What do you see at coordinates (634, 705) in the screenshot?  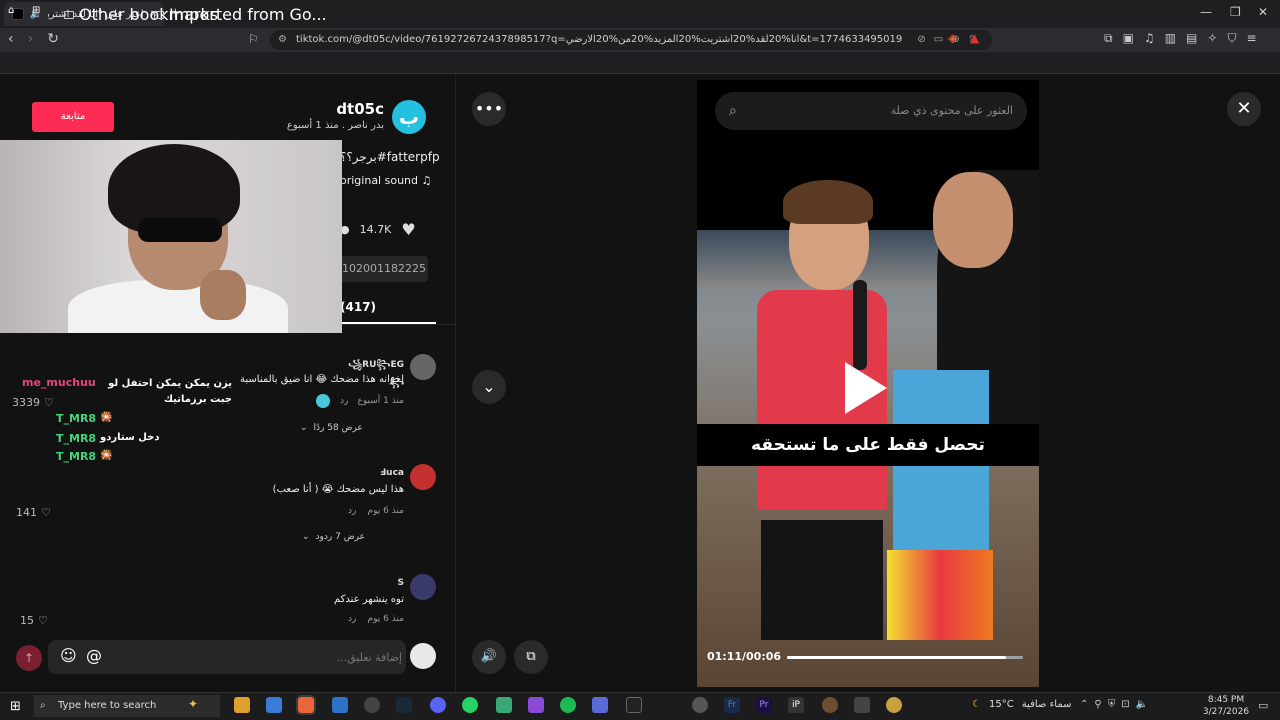 I see `terminal-icon` at bounding box center [634, 705].